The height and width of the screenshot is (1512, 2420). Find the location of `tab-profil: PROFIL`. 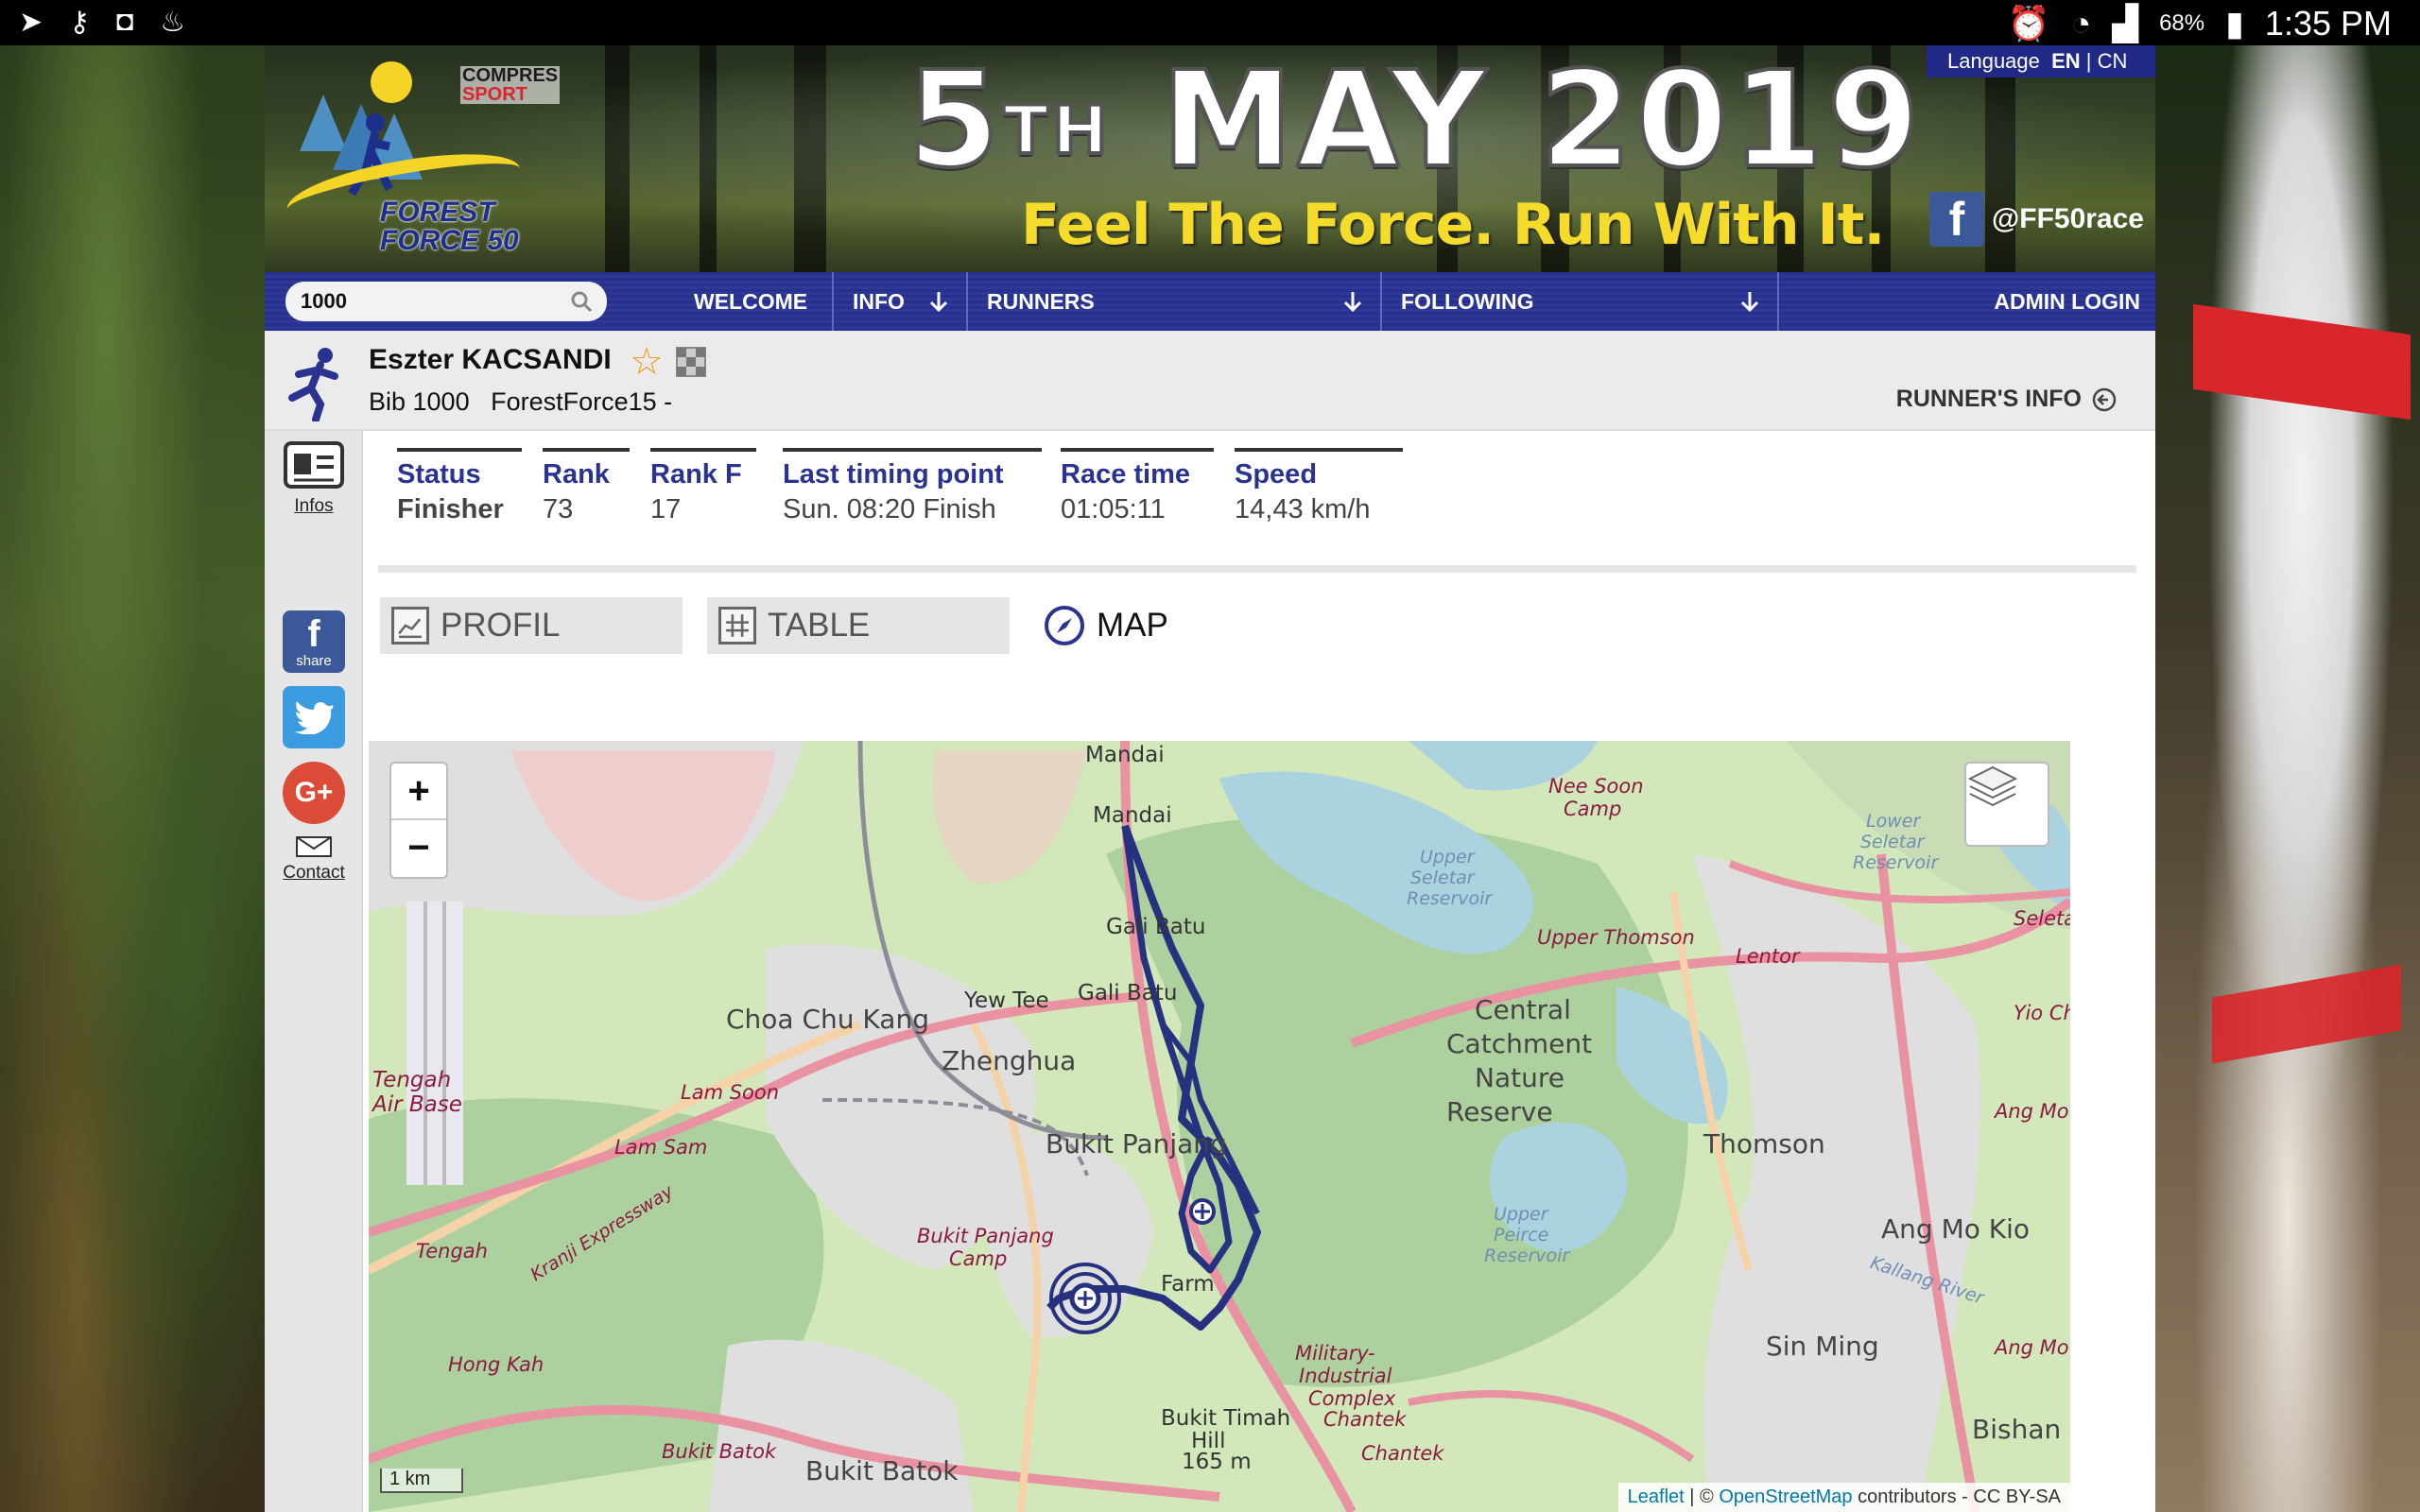

tab-profil: PROFIL is located at coordinates (531, 625).